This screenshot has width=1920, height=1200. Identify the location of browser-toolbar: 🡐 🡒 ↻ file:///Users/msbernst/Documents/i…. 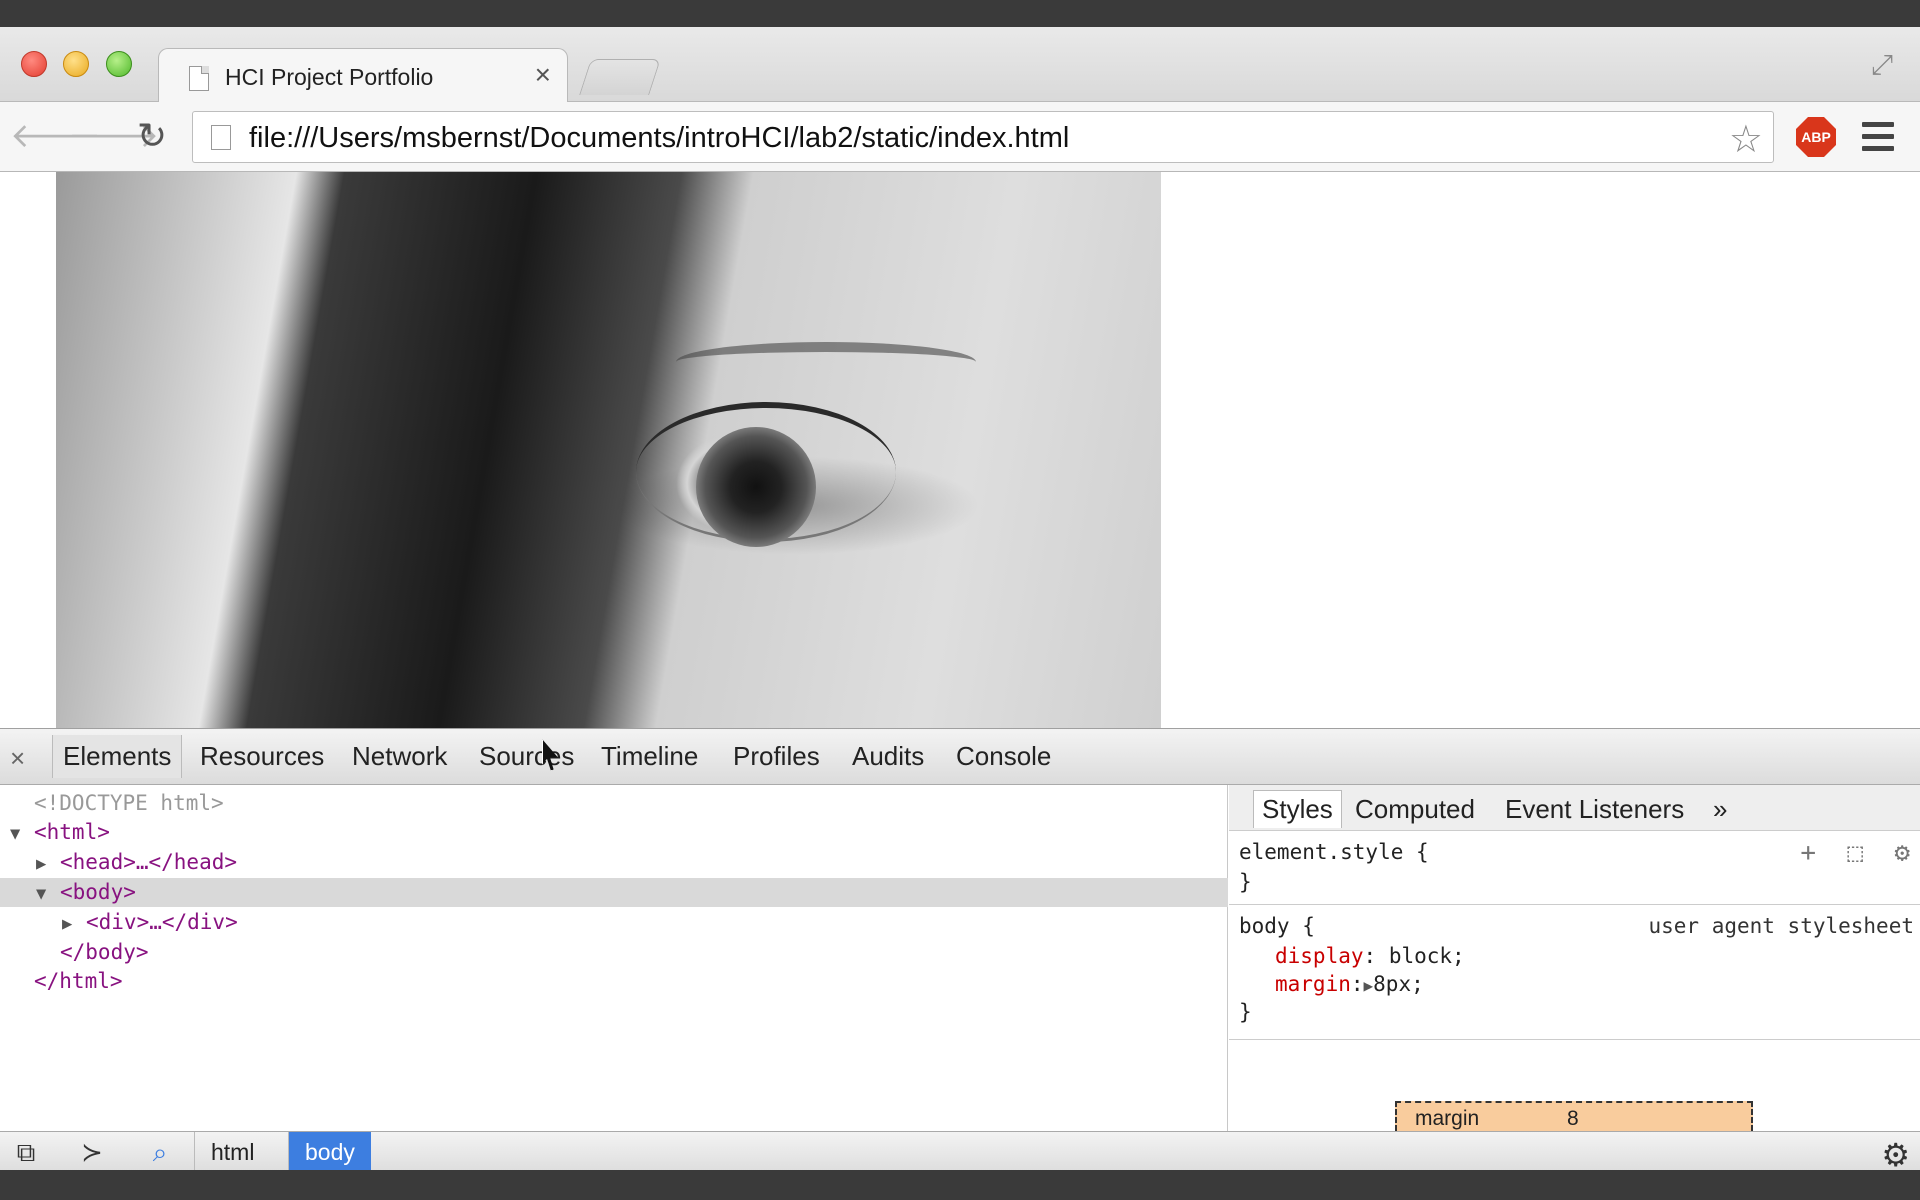
(960, 137).